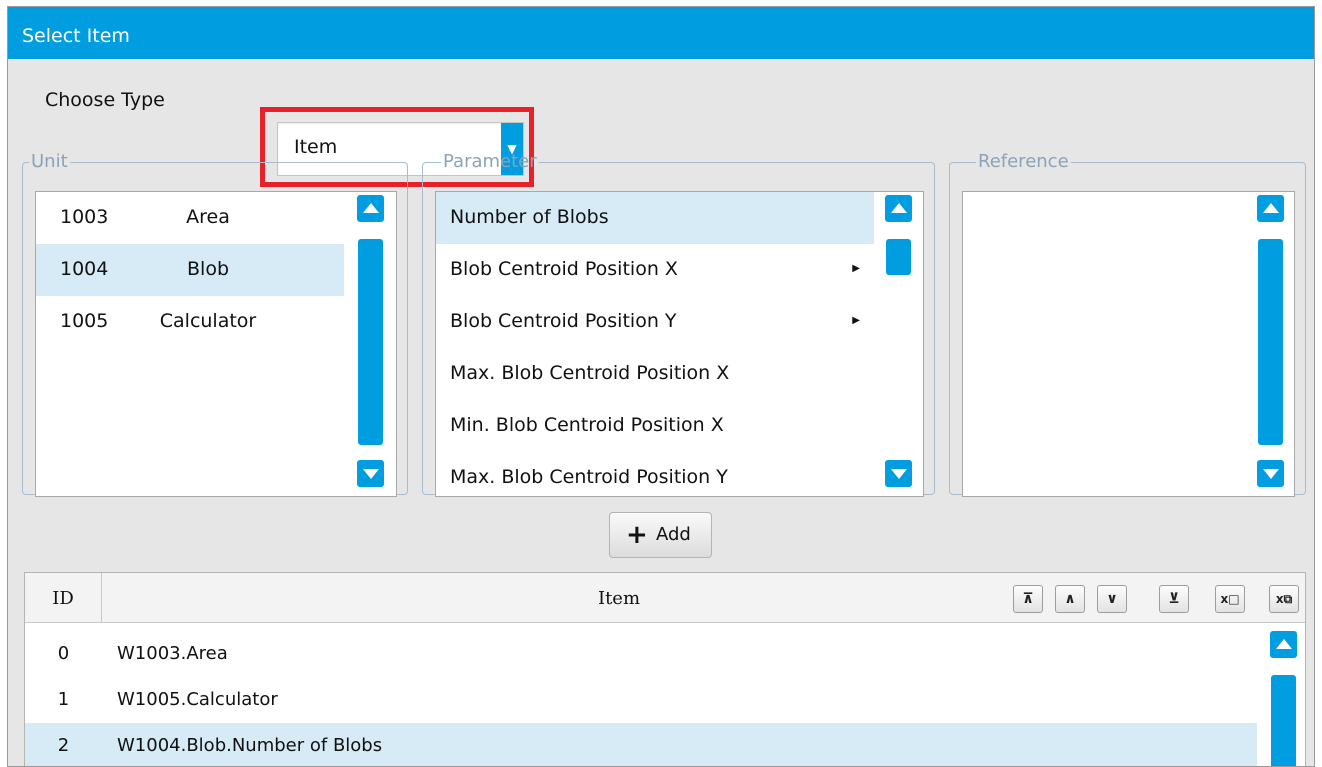 This screenshot has width=1322, height=767. I want to click on reference-scrollbar, so click(1270, 345).